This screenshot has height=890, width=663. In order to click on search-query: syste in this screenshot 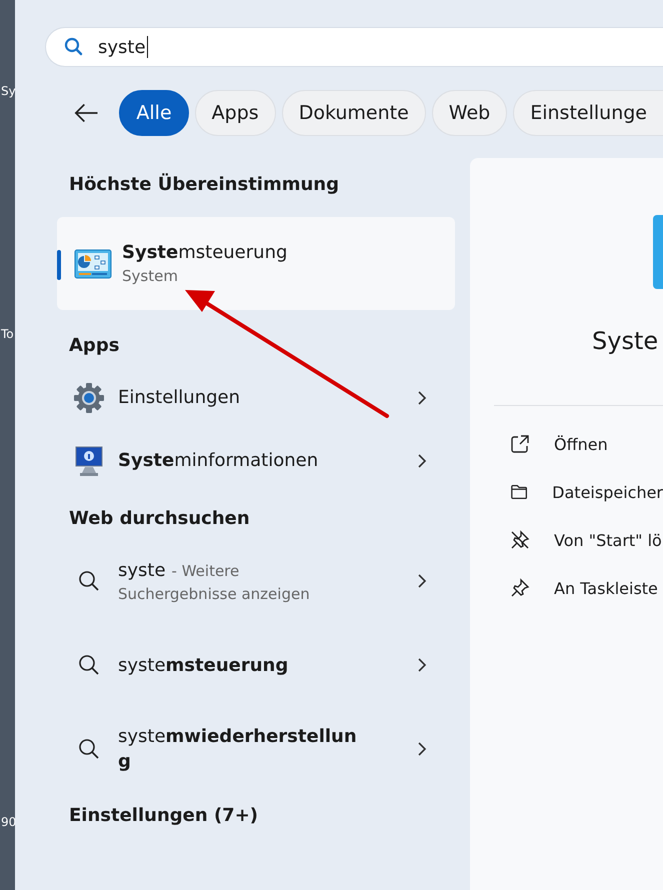, I will do `click(142, 570)`.